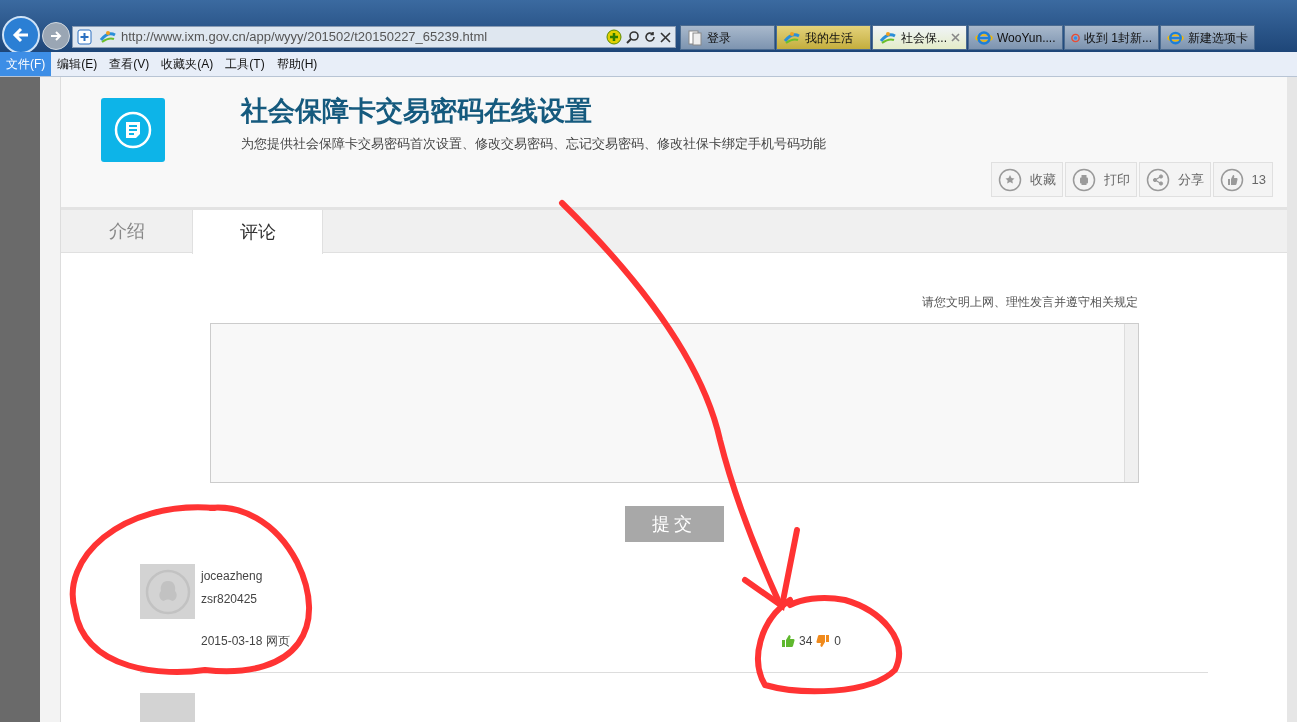  What do you see at coordinates (246, 642) in the screenshot?
I see `comment-meta: 2015-03-18 网页` at bounding box center [246, 642].